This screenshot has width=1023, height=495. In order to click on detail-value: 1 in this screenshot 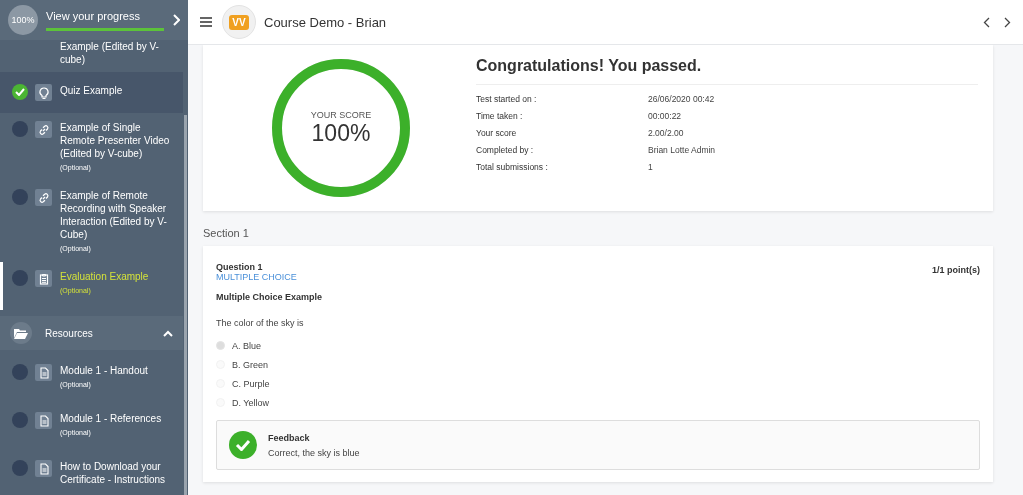, I will do `click(651, 167)`.